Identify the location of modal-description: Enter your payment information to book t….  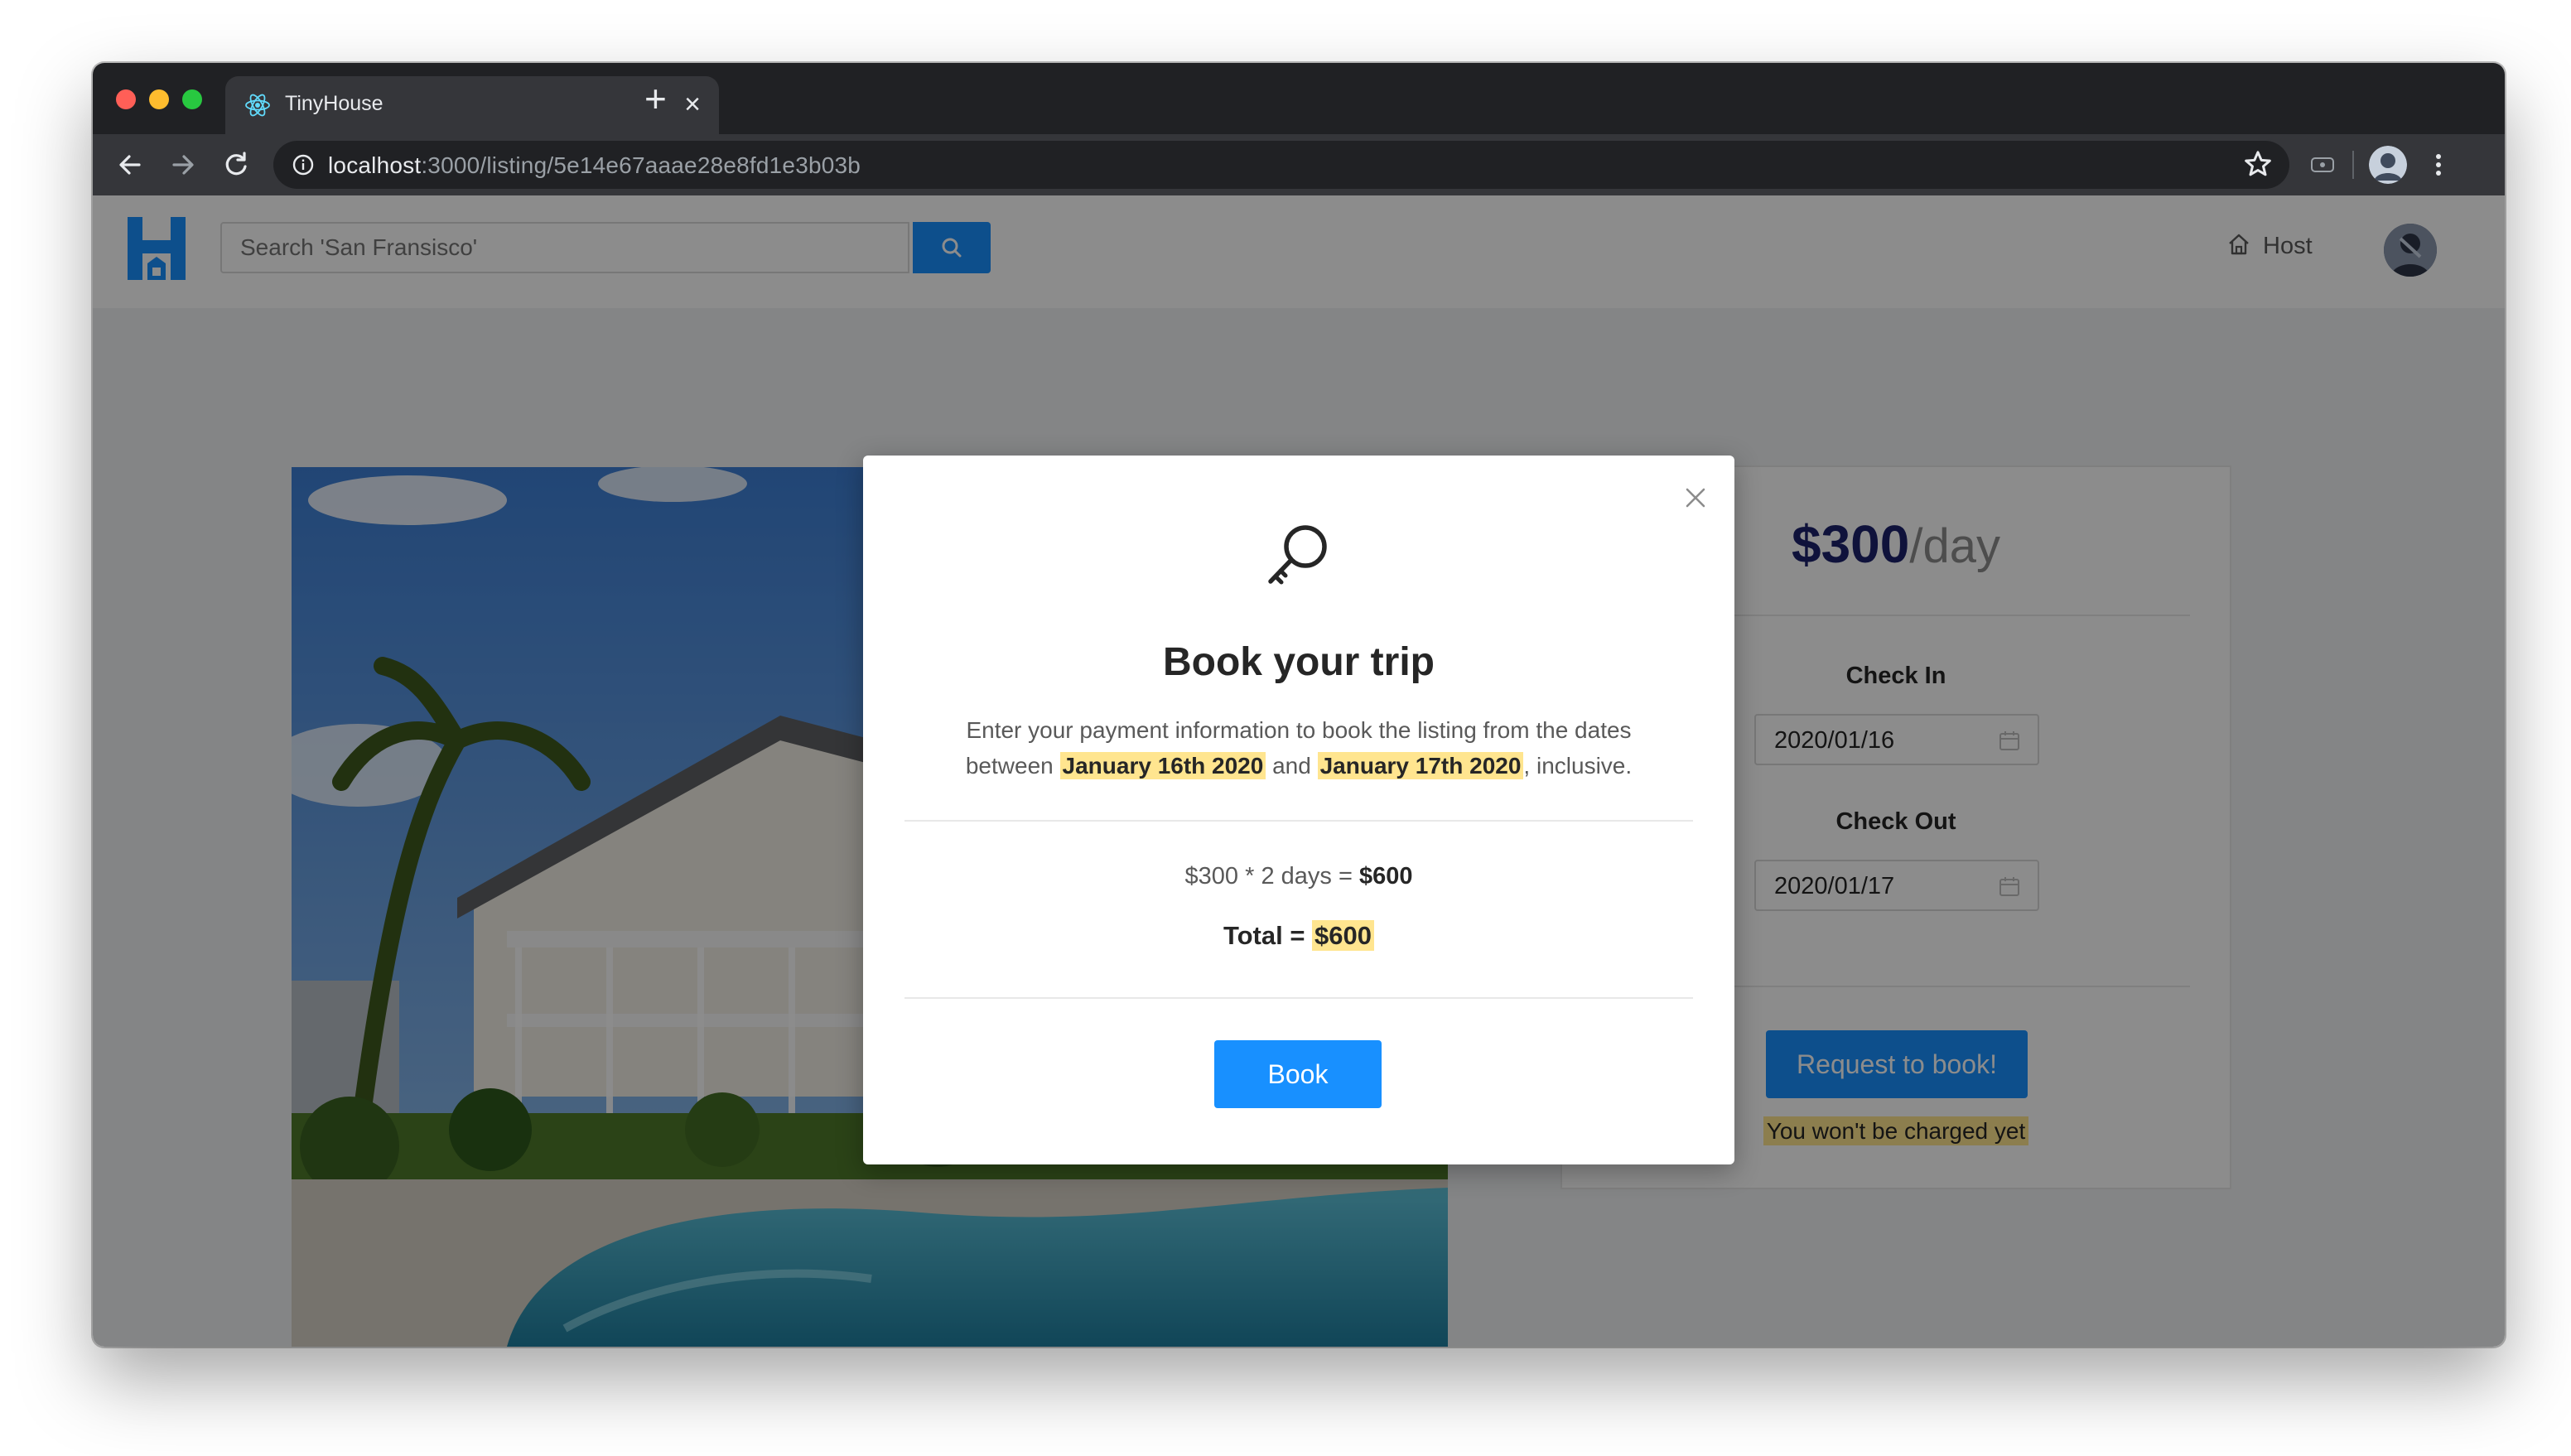
(1299, 747).